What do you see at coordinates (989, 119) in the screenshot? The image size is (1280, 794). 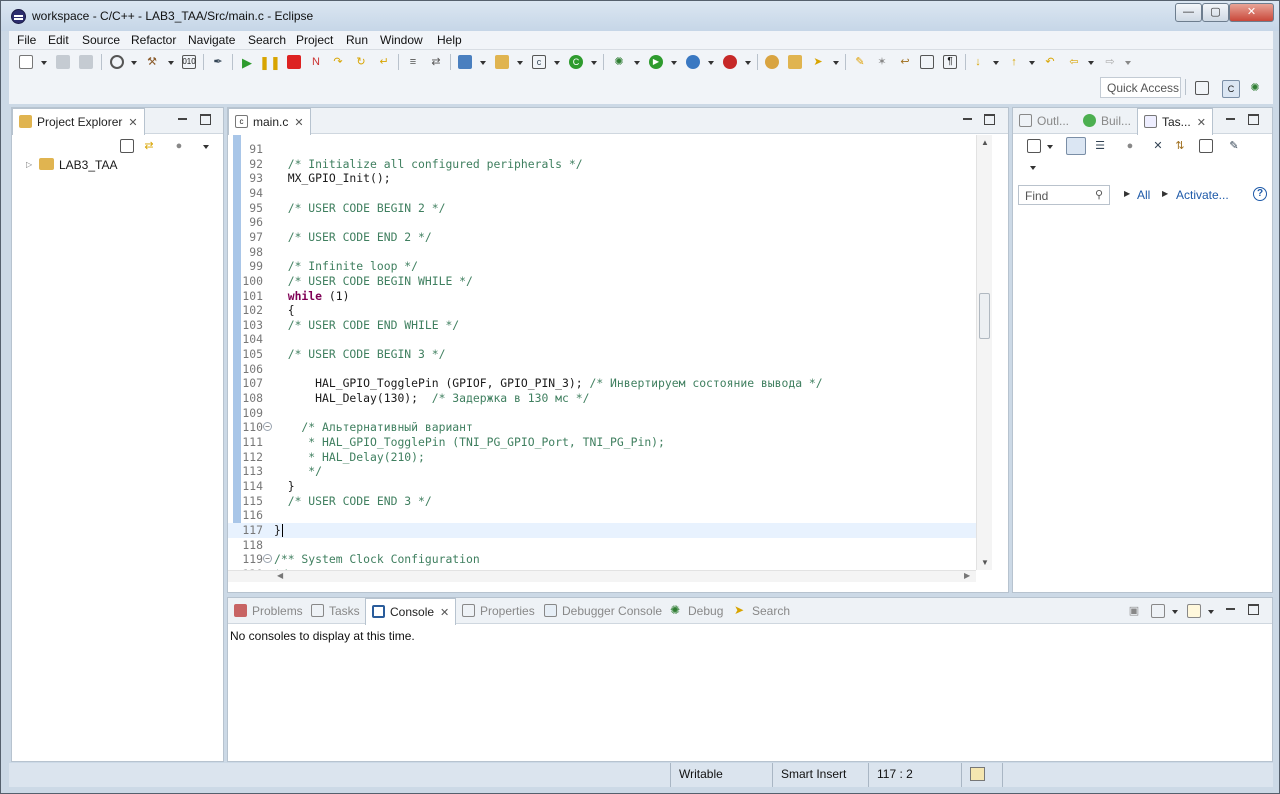 I see `maximize-editor-icon` at bounding box center [989, 119].